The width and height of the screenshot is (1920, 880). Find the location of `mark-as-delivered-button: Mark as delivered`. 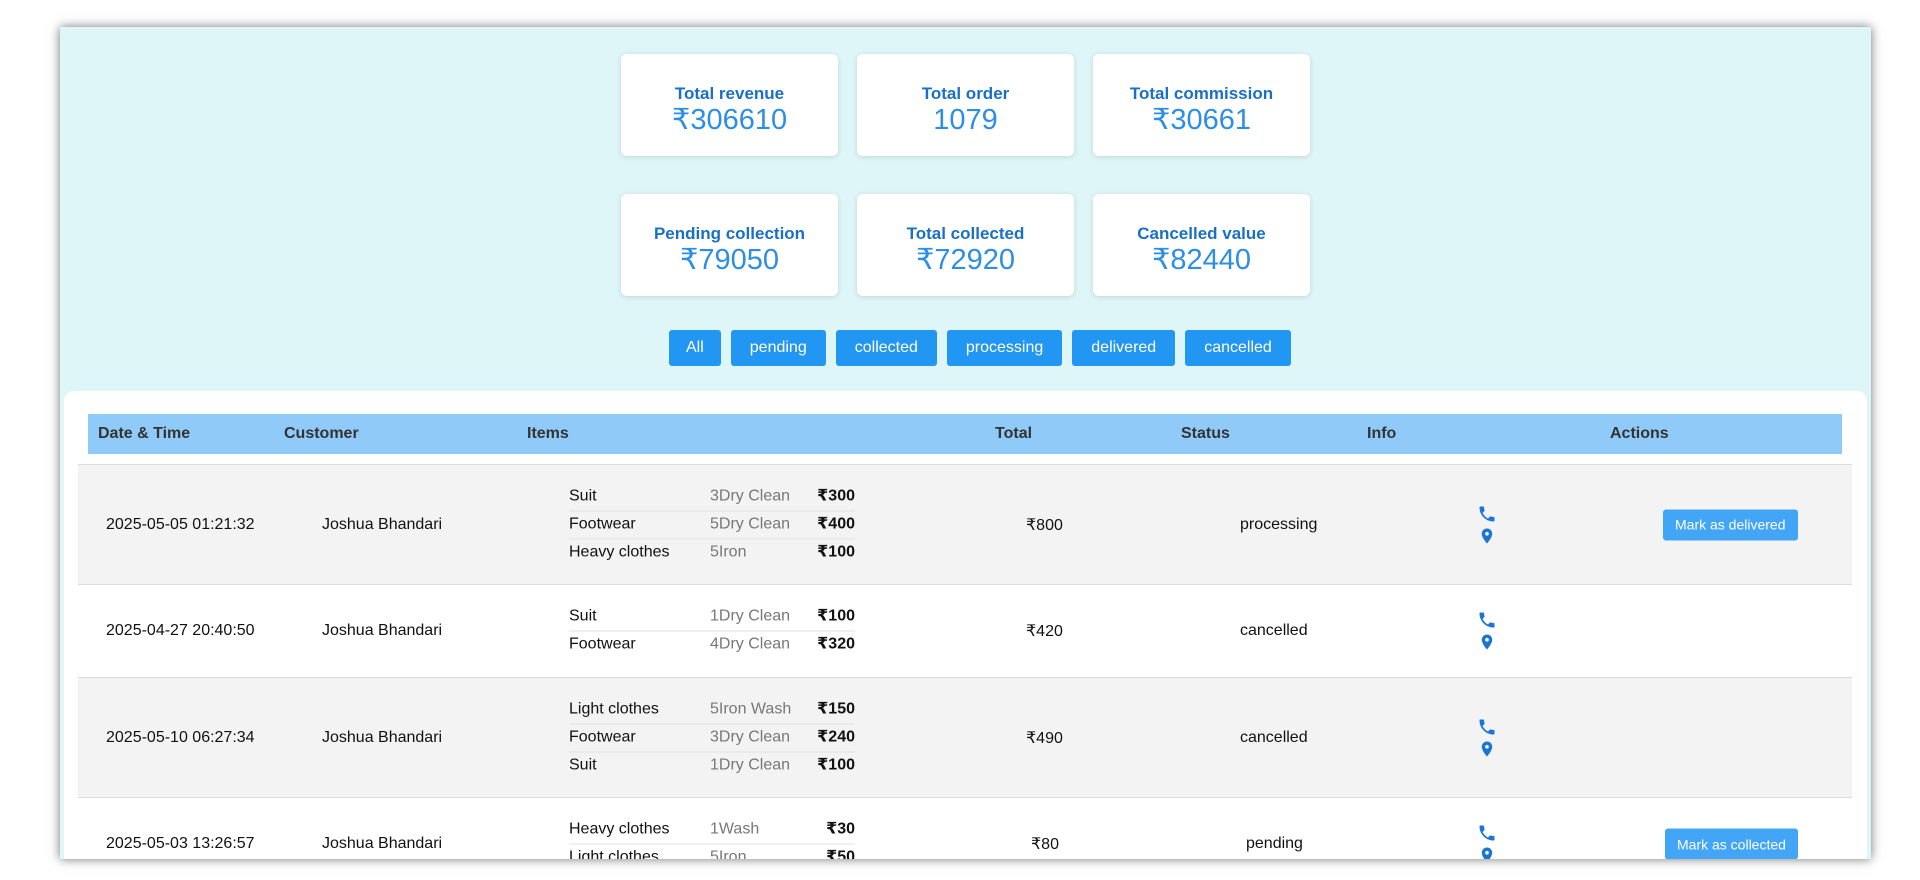

mark-as-delivered-button: Mark as delivered is located at coordinates (1730, 524).